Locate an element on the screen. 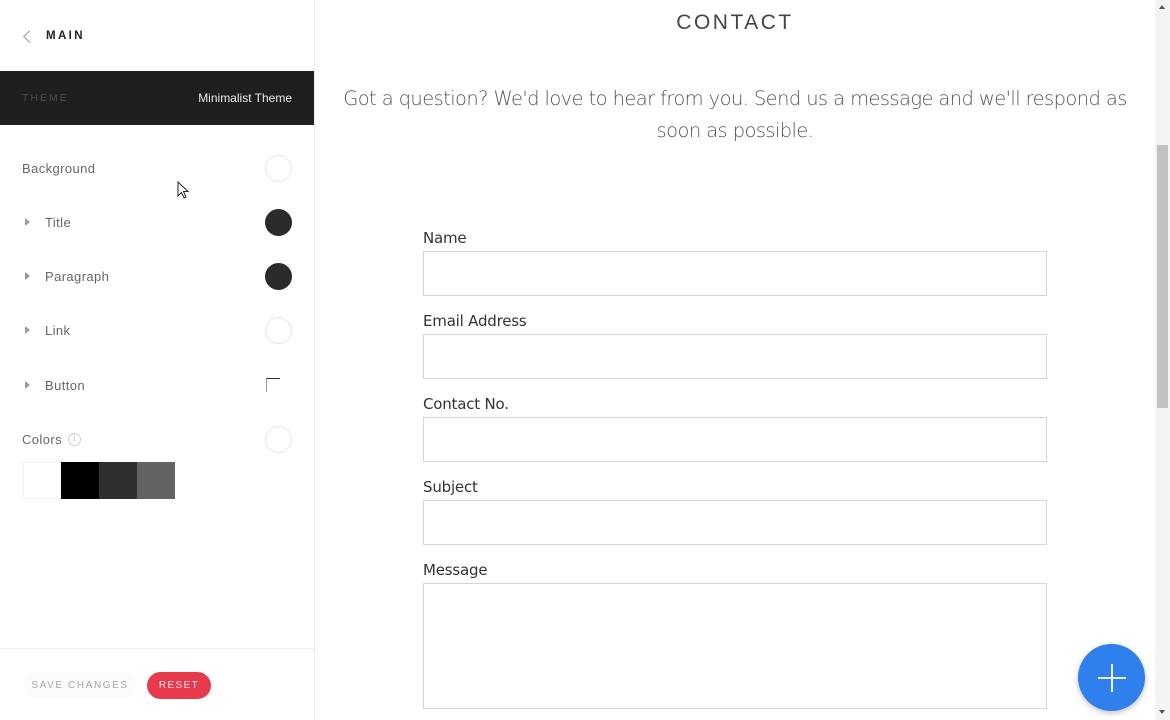  contact-no-input is located at coordinates (735, 439).